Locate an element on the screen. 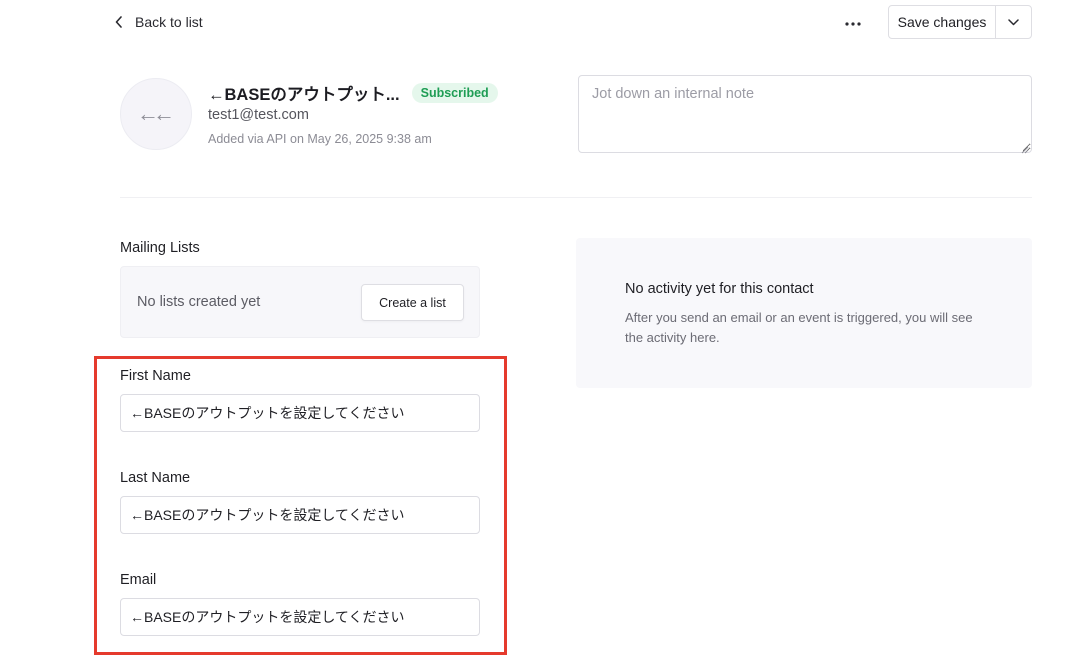 This screenshot has height=662, width=1067. first-name-input is located at coordinates (300, 413).